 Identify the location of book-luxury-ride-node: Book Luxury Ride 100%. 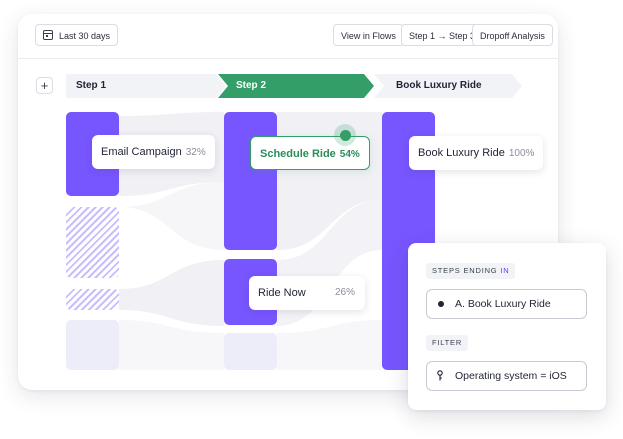
(476, 153).